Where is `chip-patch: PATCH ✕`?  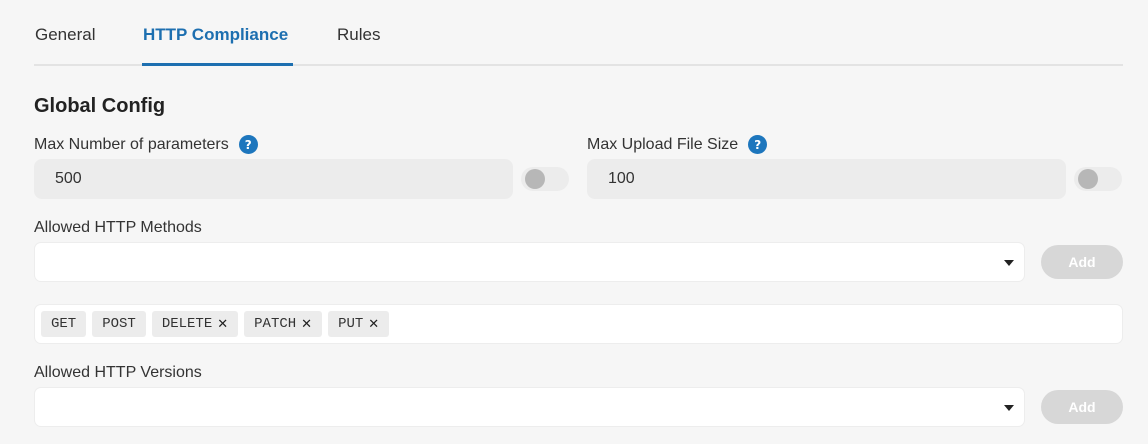
chip-patch: PATCH ✕ is located at coordinates (283, 324).